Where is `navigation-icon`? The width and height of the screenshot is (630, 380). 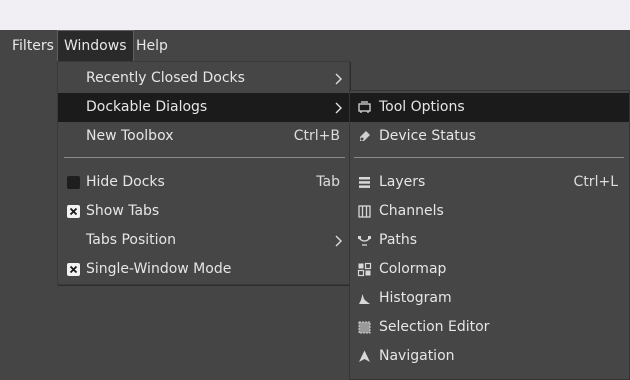 navigation-icon is located at coordinates (364, 356).